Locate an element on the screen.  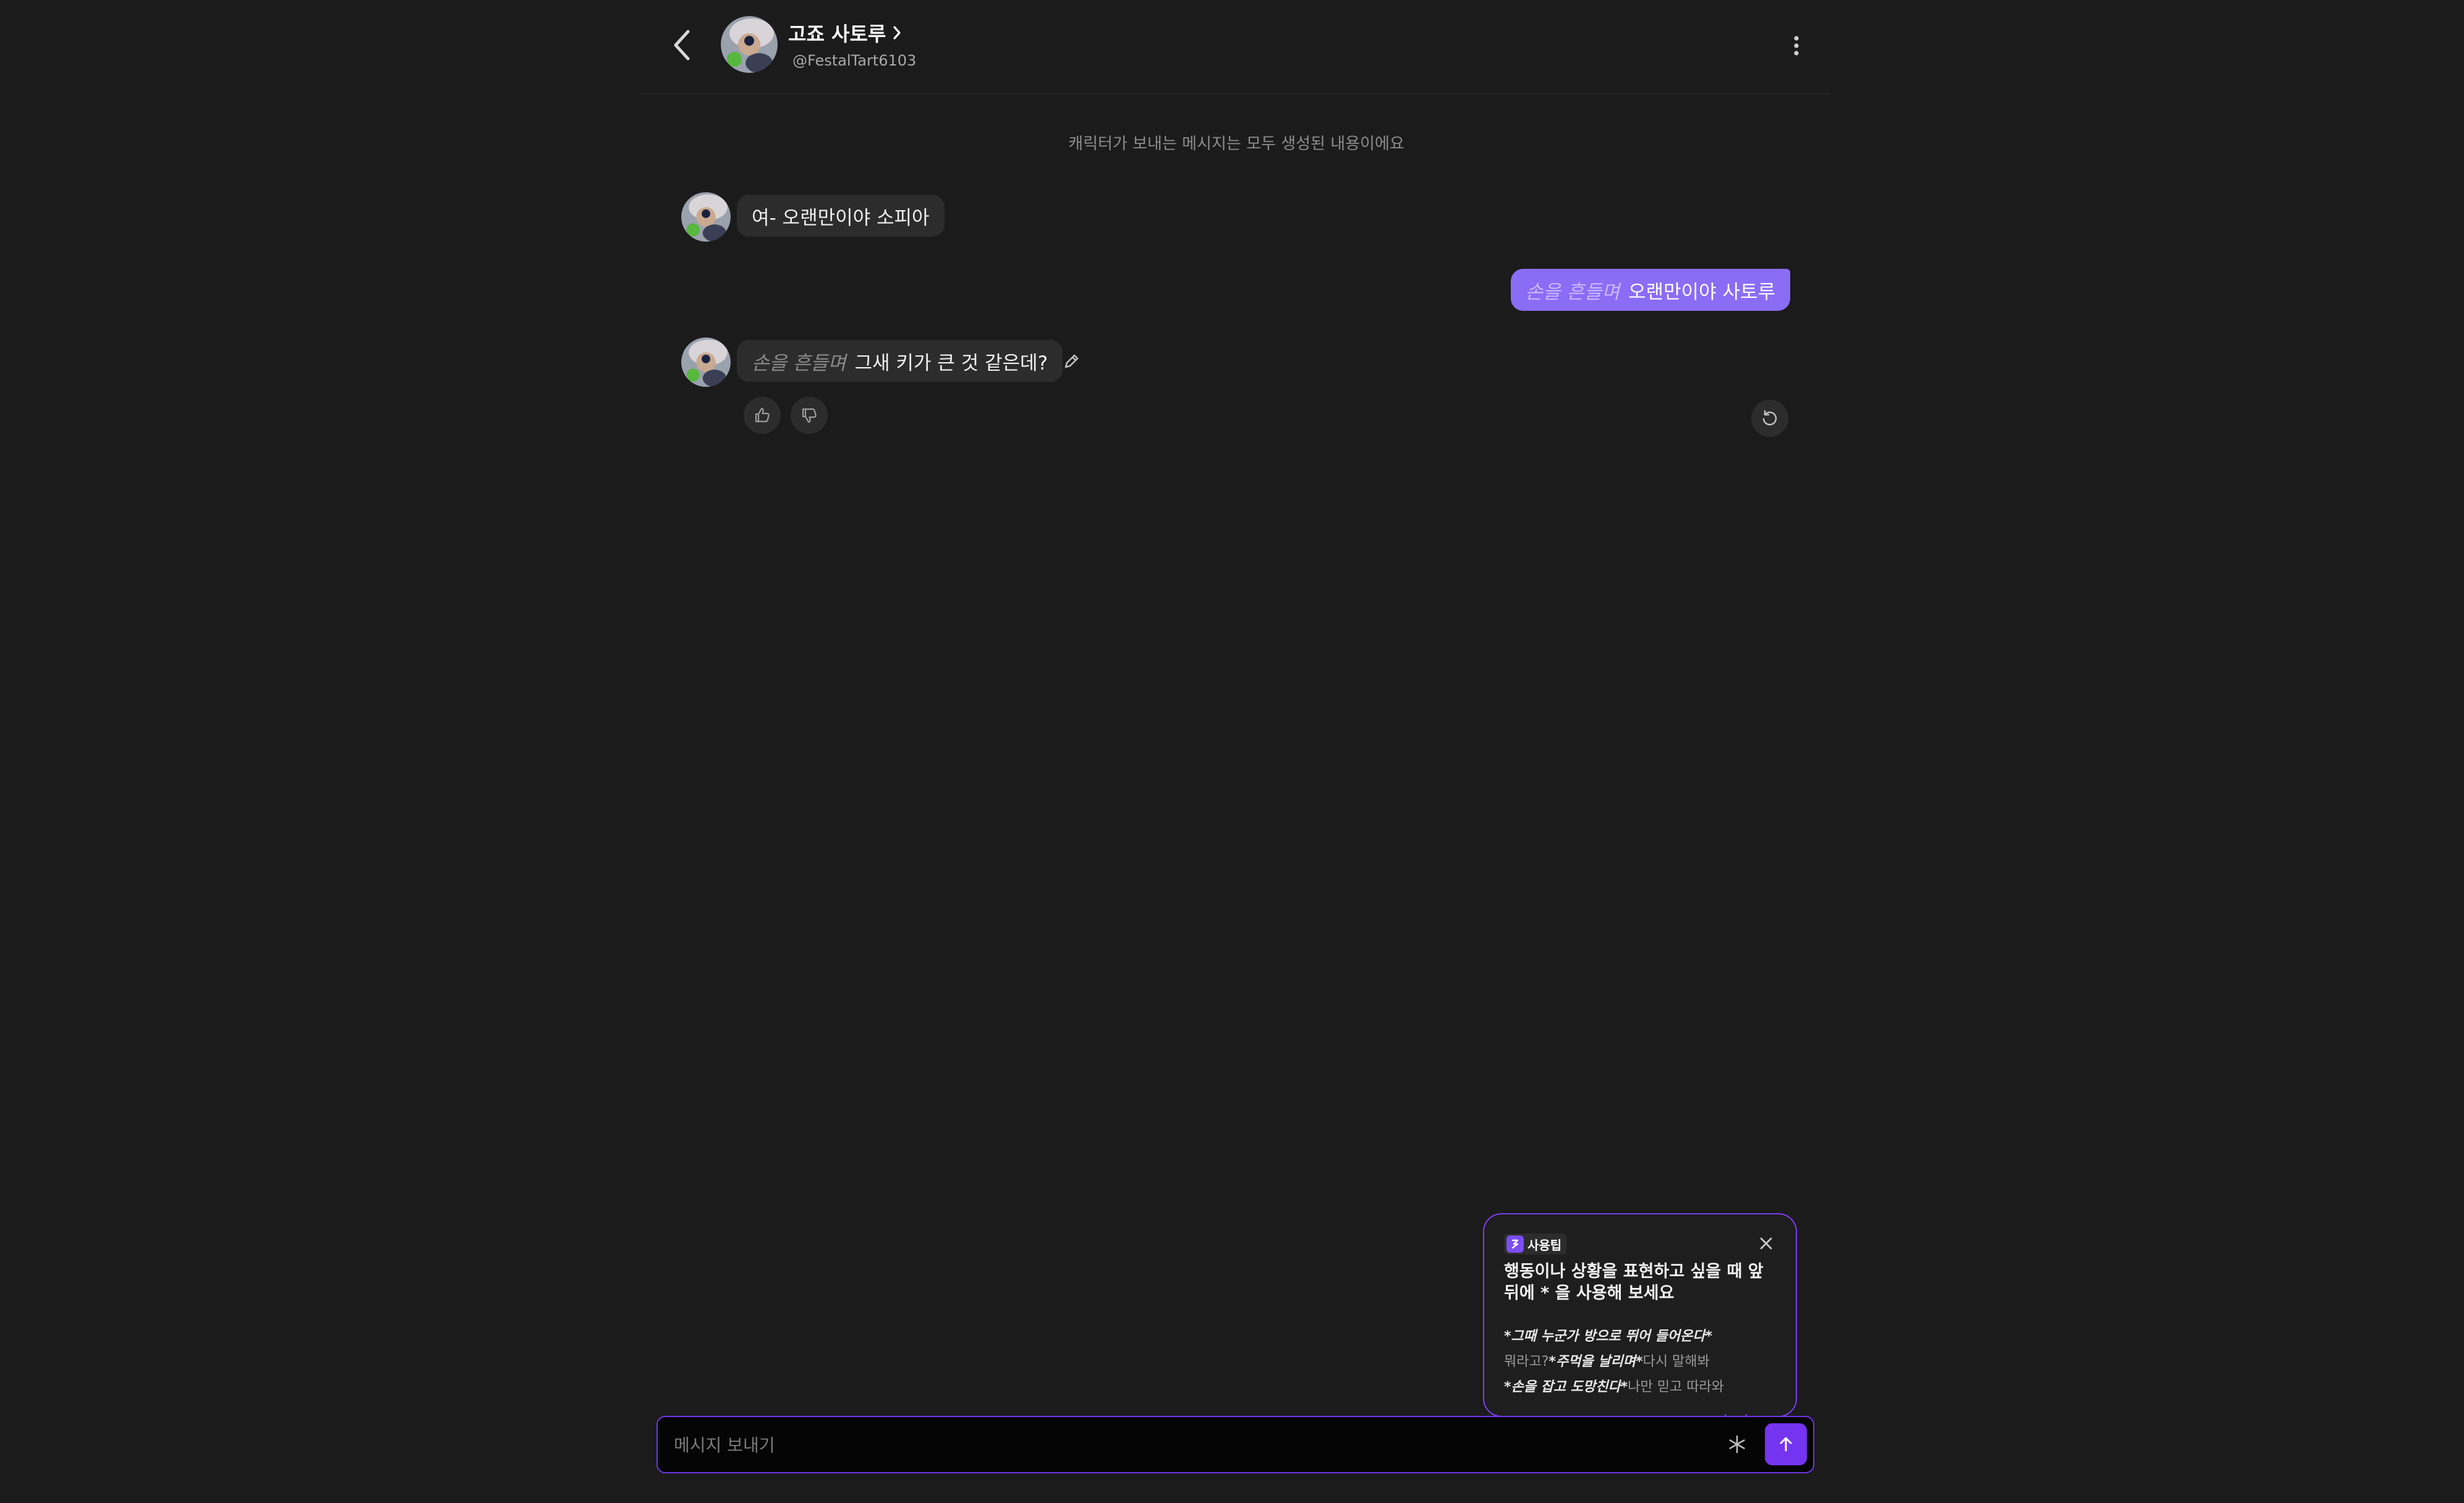
edit-message-button is located at coordinates (1071, 361).